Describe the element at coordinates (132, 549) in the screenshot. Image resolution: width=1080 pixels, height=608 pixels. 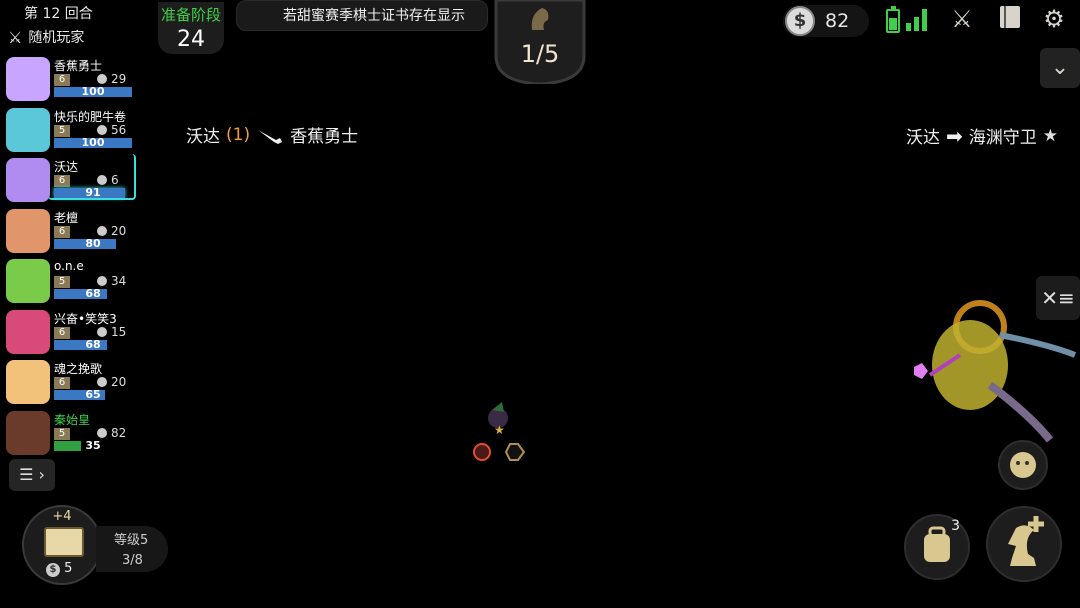
I see `level-panel: 等级5 3/8` at that location.